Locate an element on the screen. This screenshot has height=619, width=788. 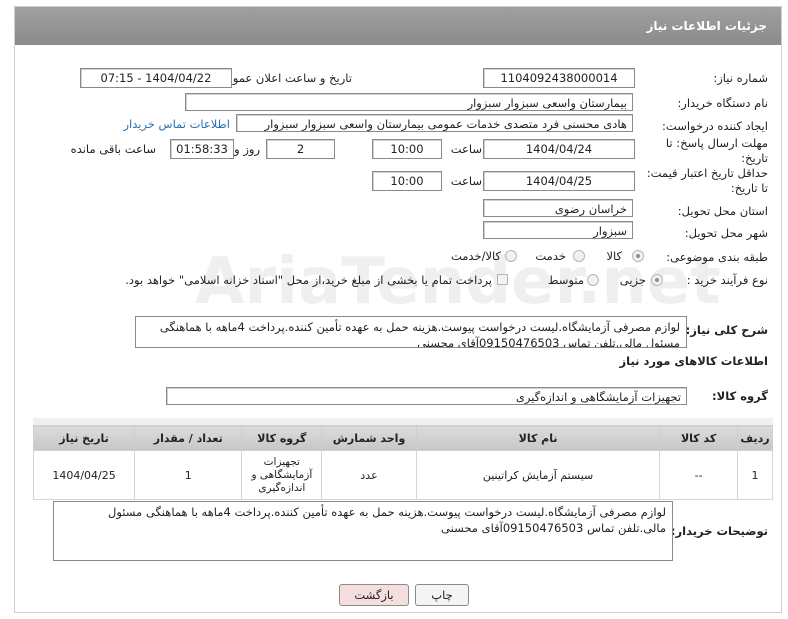
row-unit: عدد is located at coordinates (369, 475).